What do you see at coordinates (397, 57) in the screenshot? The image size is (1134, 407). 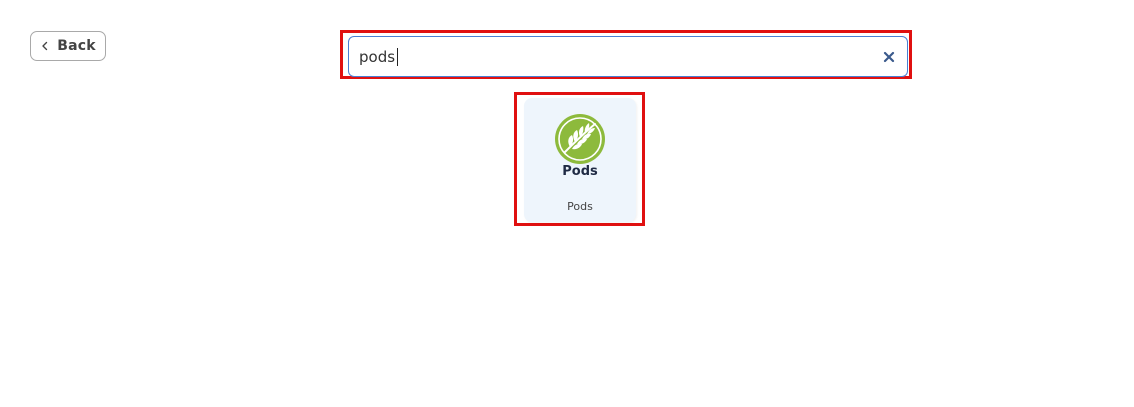 I see `text-caret` at bounding box center [397, 57].